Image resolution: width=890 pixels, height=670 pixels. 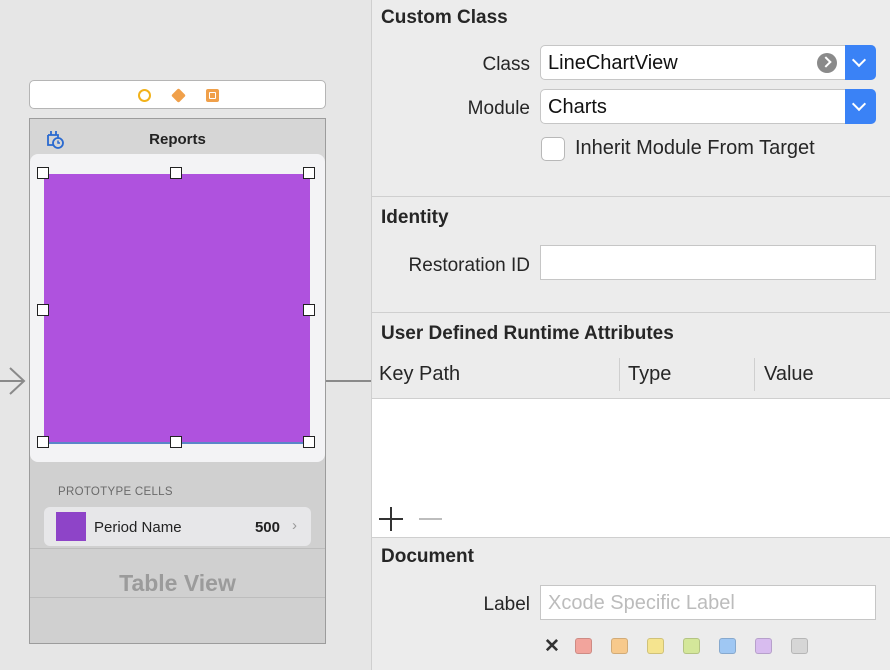 I want to click on class-label: Class, so click(x=506, y=64).